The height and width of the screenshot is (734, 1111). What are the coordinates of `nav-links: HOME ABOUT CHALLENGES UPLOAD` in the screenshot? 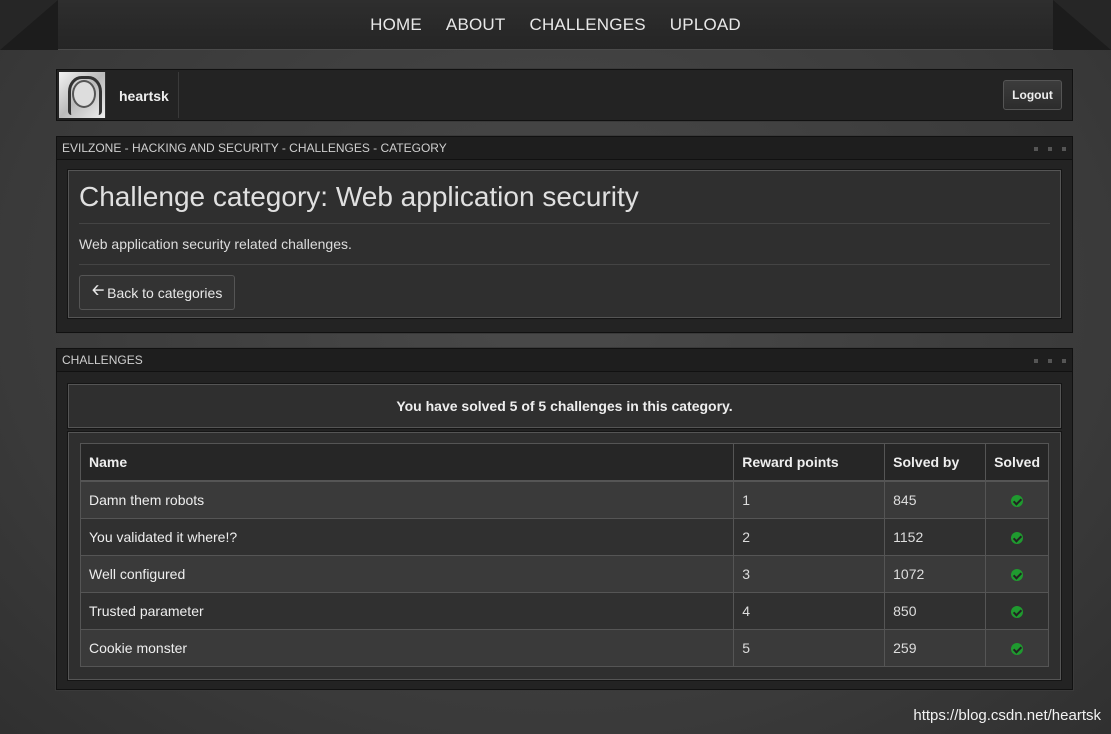 It's located at (555, 25).